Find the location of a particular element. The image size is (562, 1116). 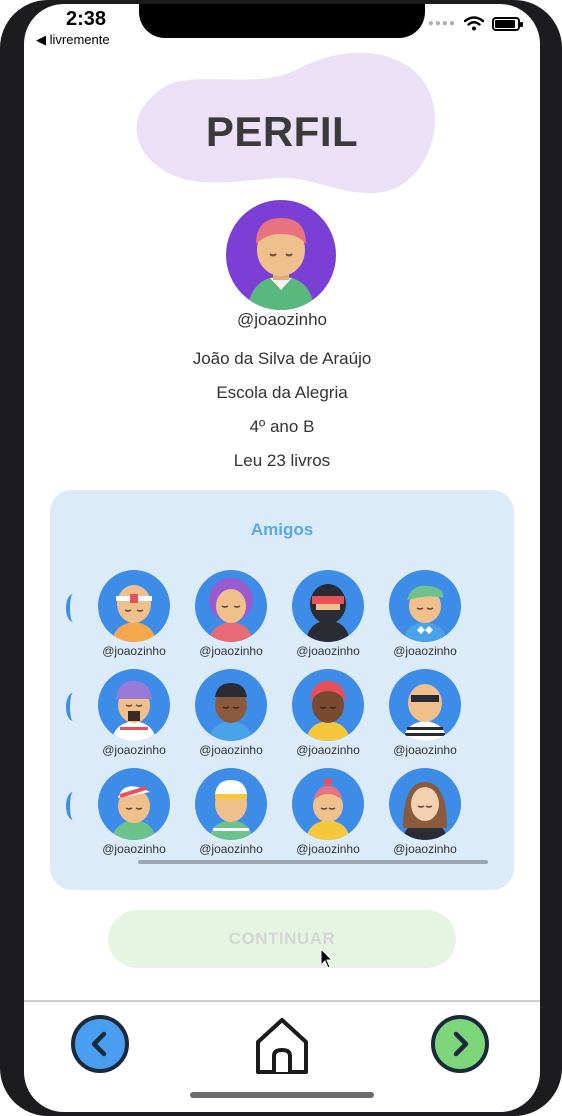

status-icons: ●●●● is located at coordinates (475, 23).